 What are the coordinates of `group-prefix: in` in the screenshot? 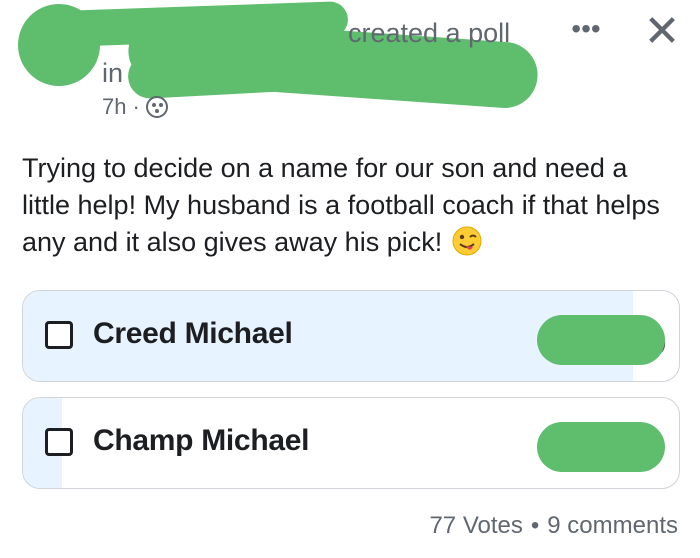 It's located at (113, 73).